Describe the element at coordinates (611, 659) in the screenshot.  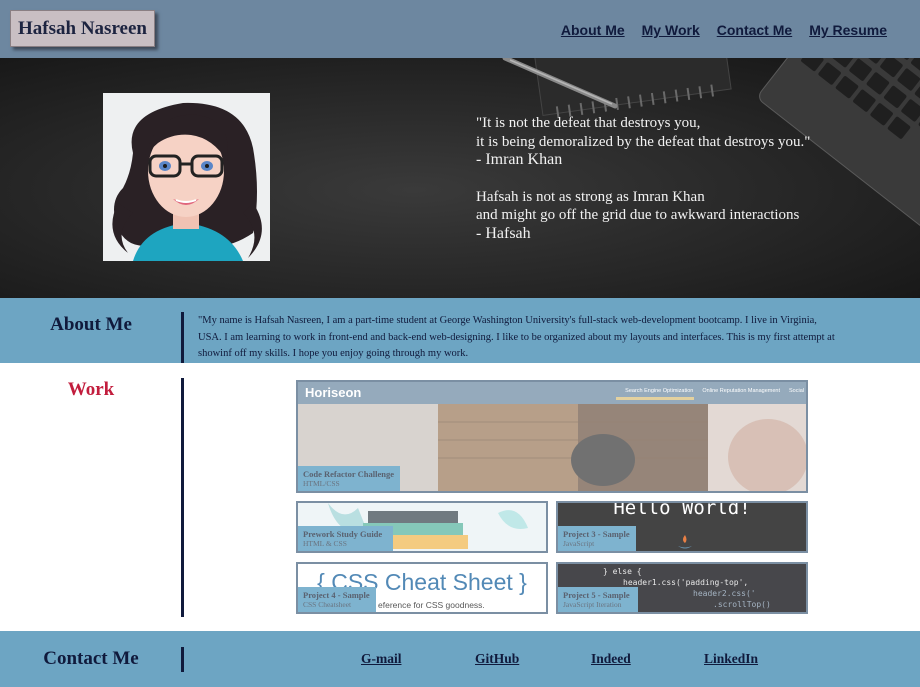
I see `contact-link-indeed: Indeed` at that location.